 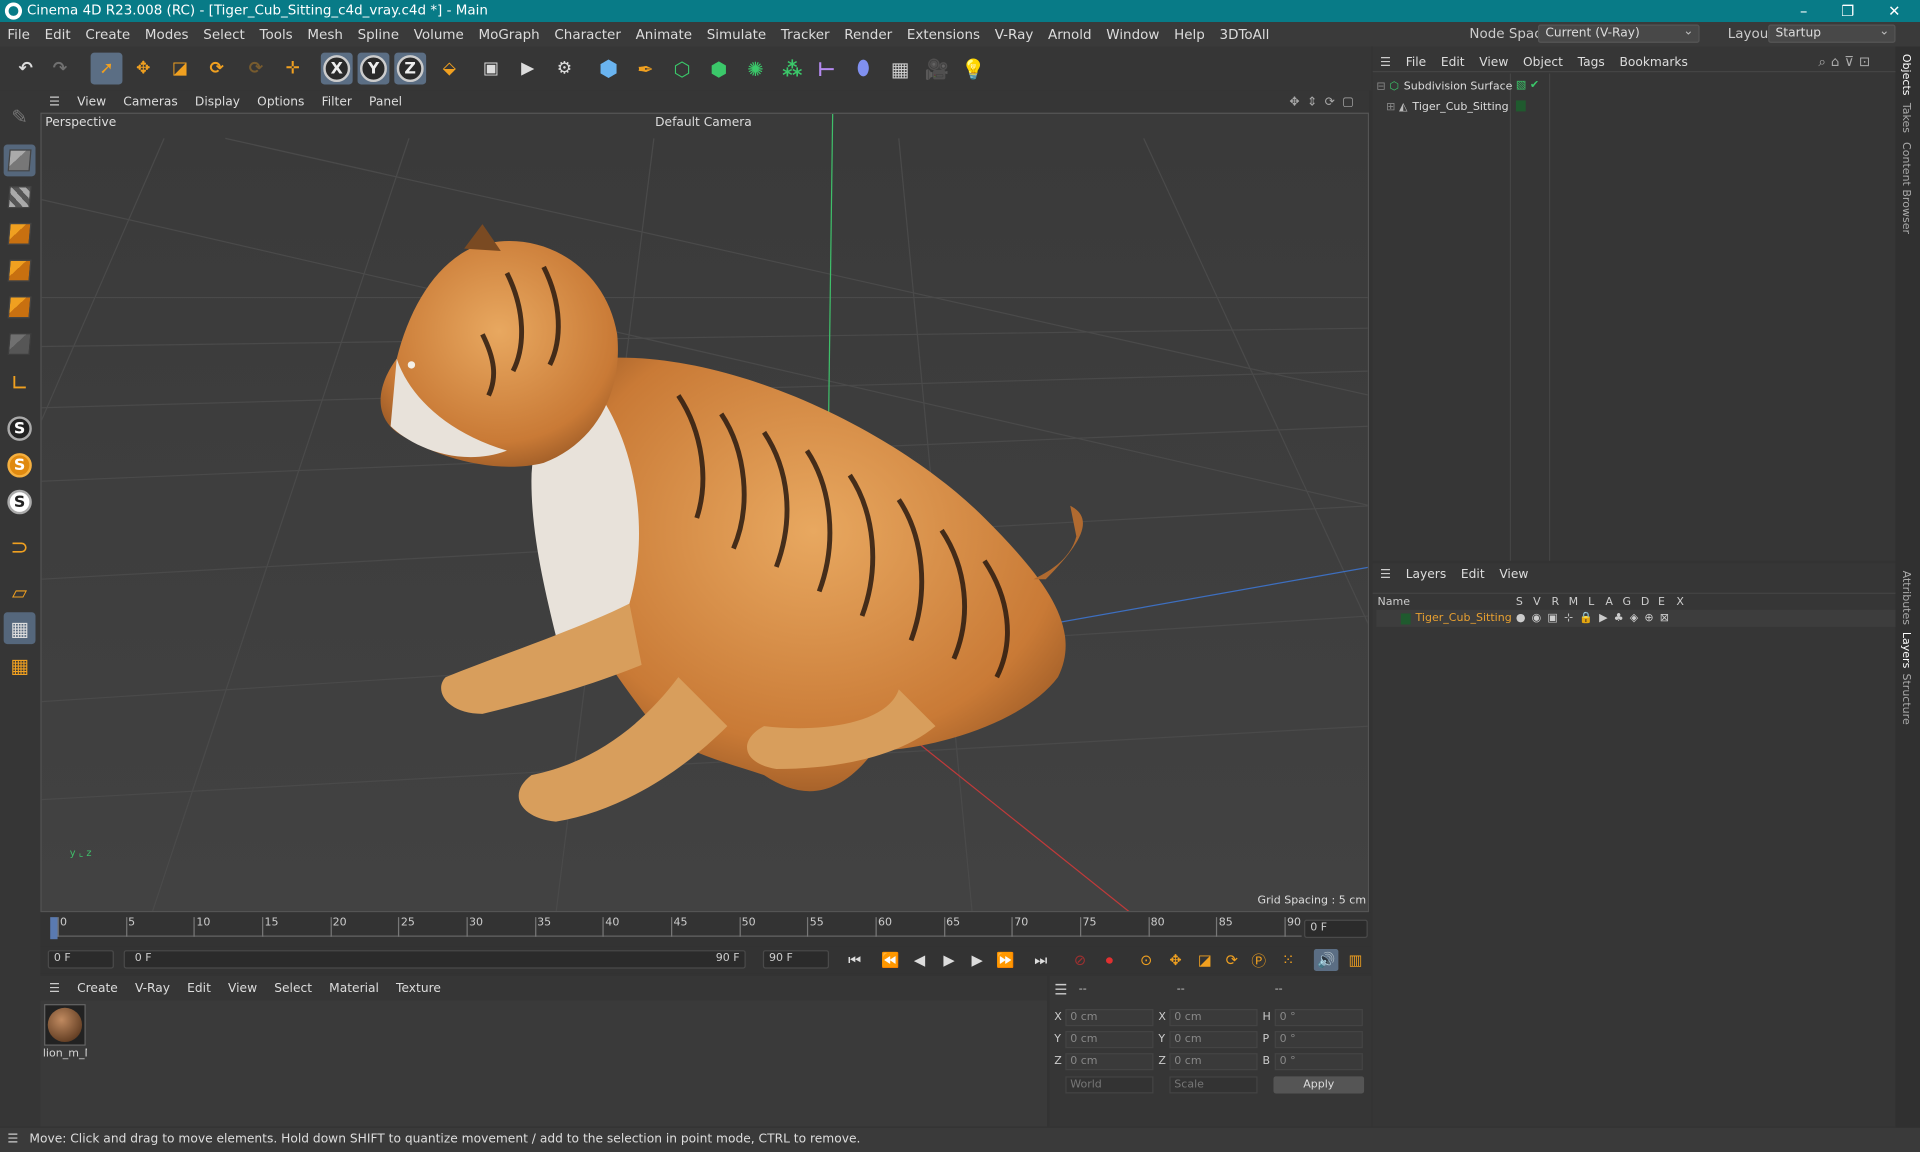 I want to click on light-icon: 💡, so click(x=974, y=69).